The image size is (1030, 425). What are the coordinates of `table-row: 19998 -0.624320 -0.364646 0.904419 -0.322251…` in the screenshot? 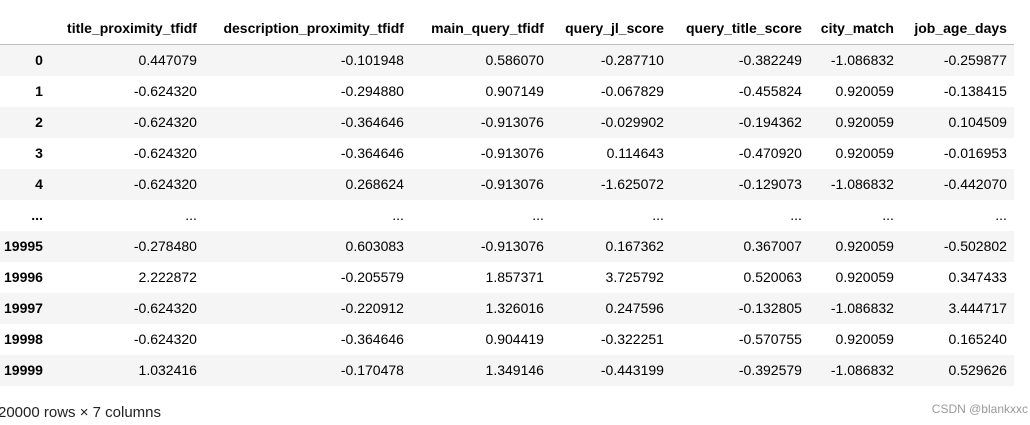 It's located at (507, 339).